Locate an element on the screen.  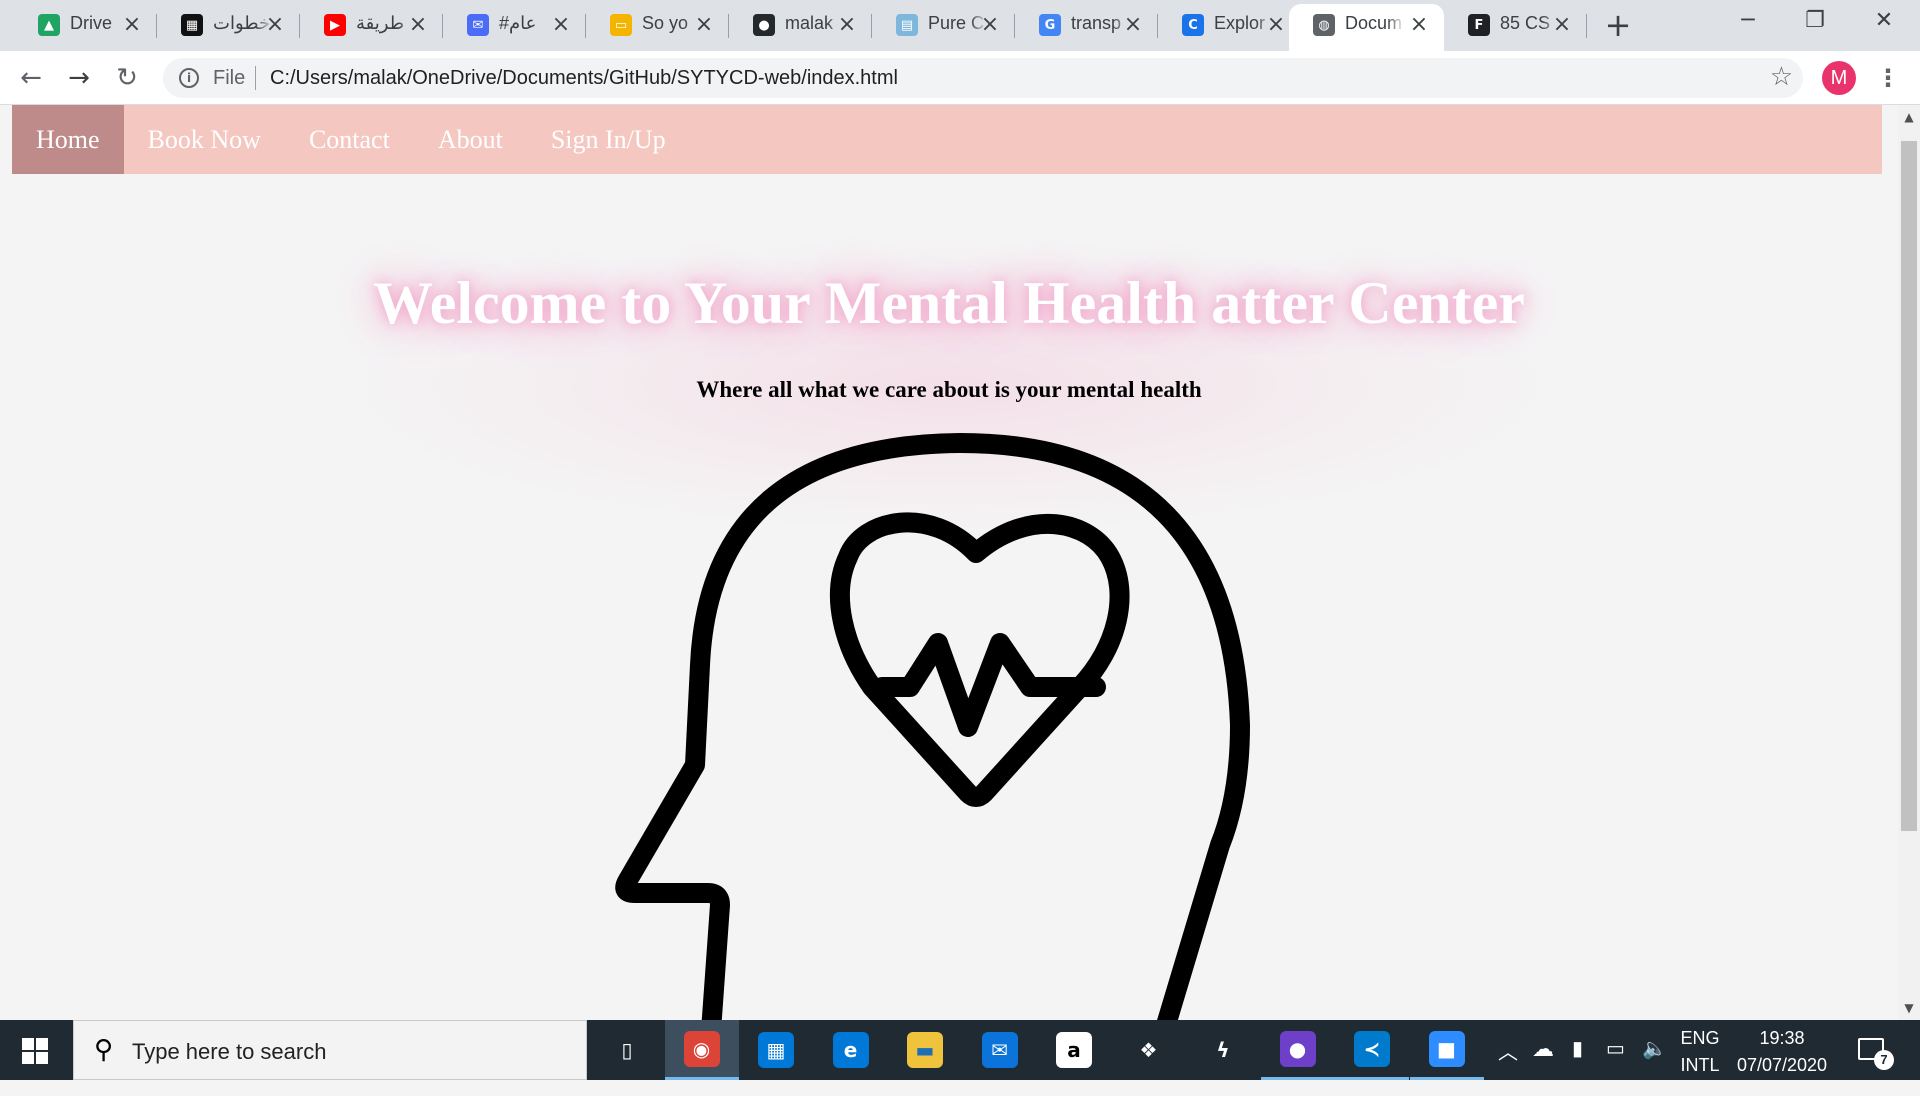
browser-tab: ◍ Docum × is located at coordinates (1366, 27).